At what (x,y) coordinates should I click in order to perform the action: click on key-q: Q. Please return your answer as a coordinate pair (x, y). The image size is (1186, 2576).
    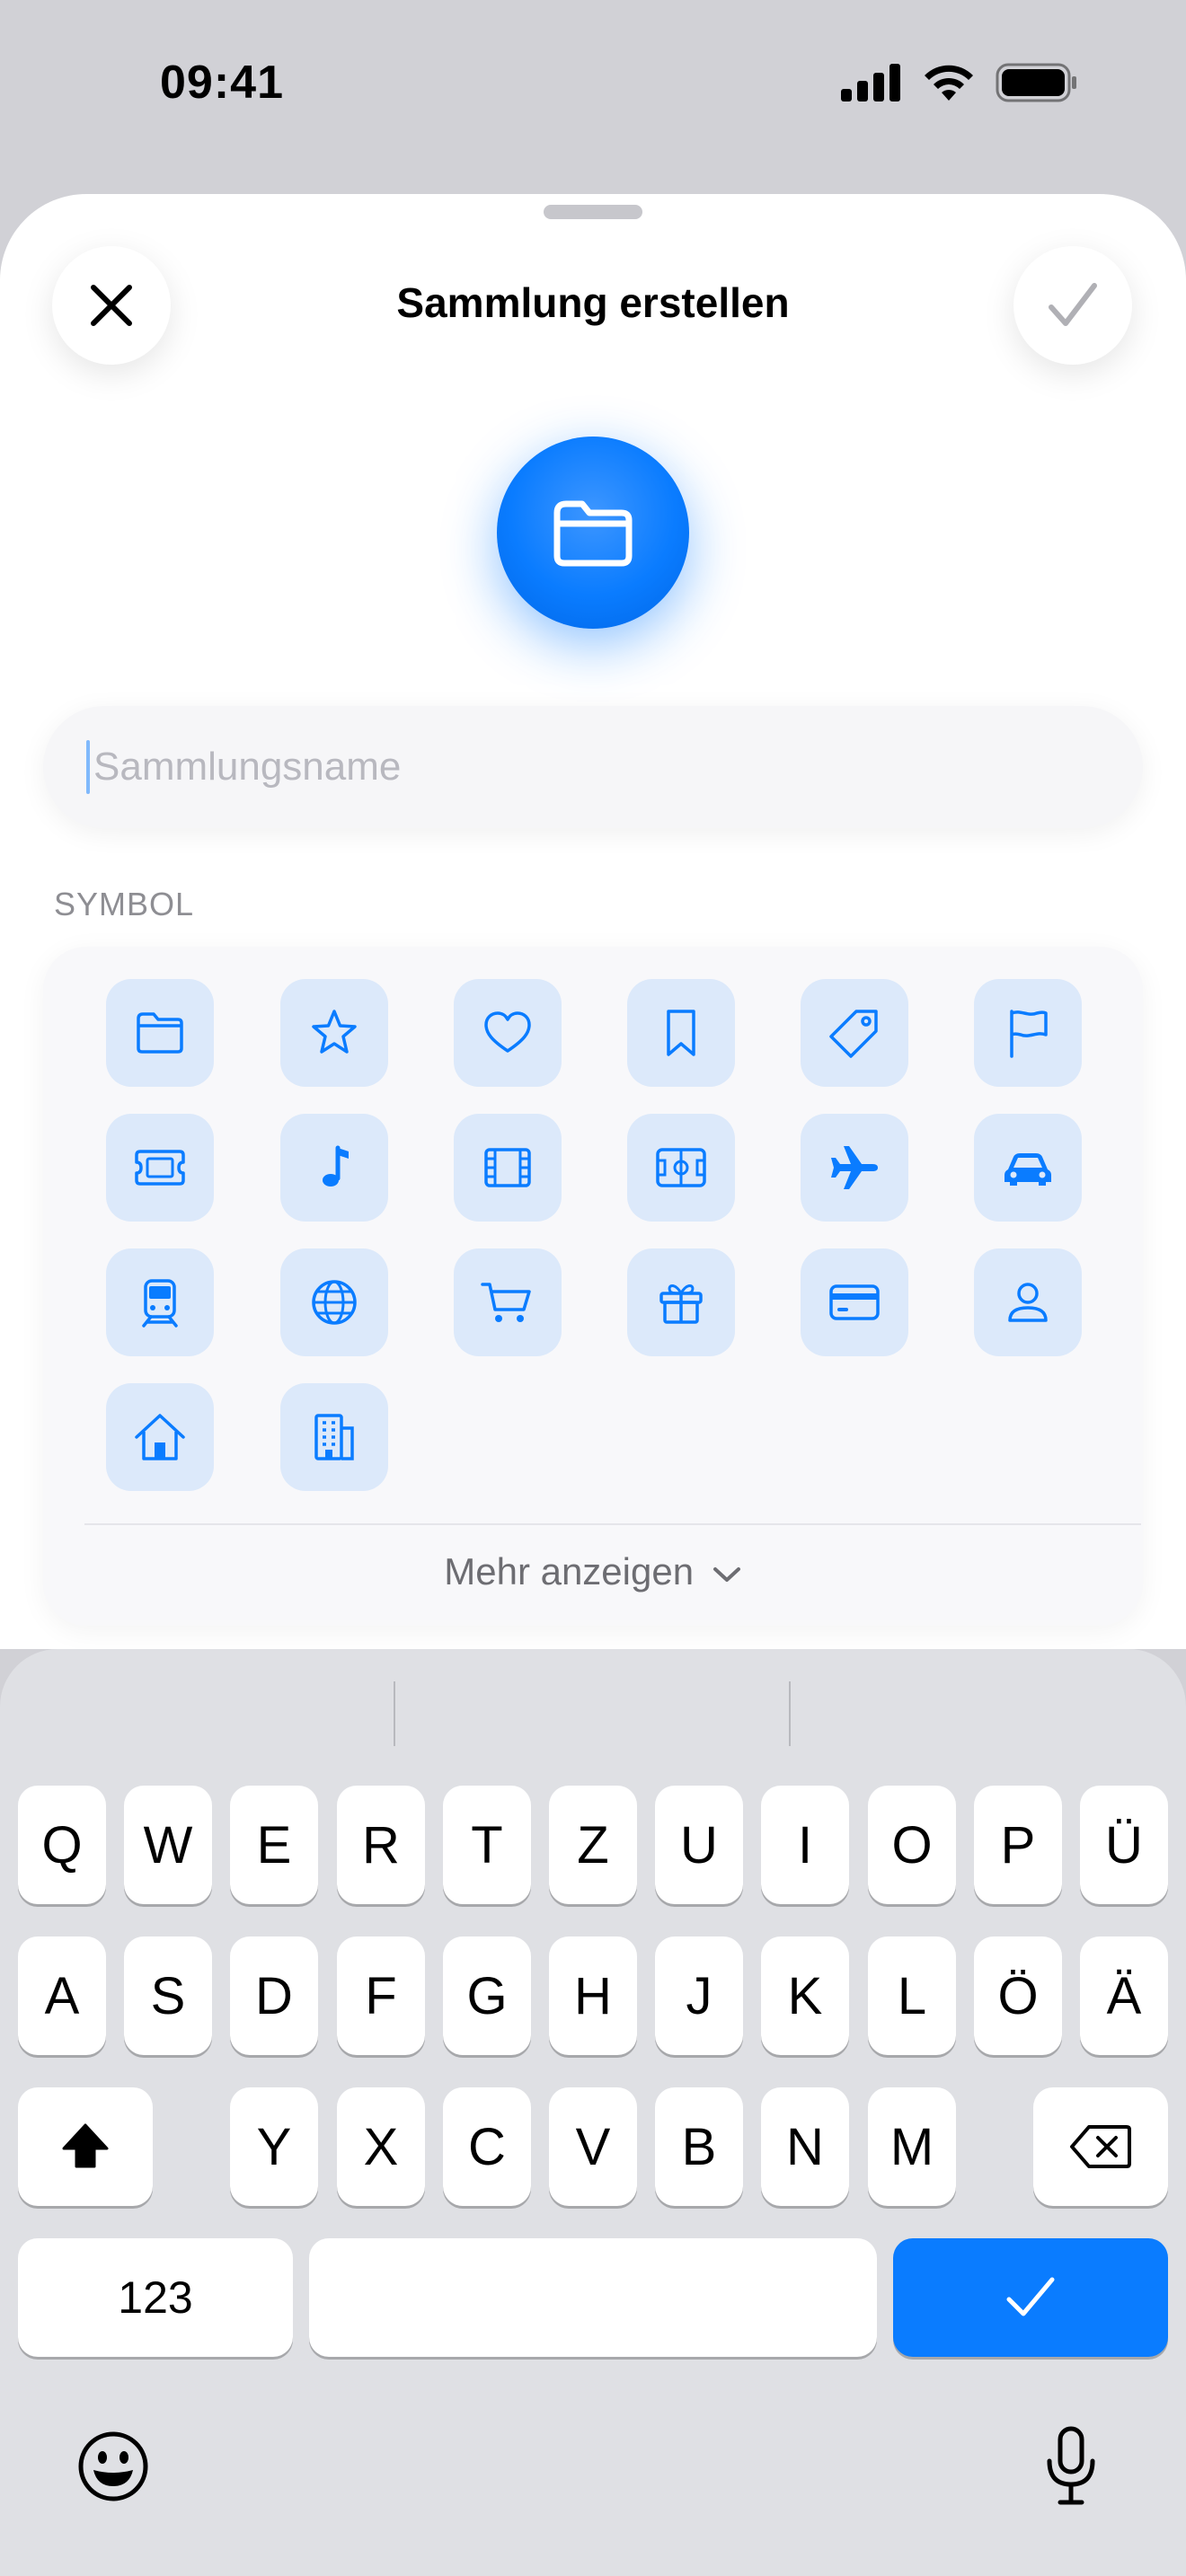
    Looking at the image, I should click on (62, 1845).